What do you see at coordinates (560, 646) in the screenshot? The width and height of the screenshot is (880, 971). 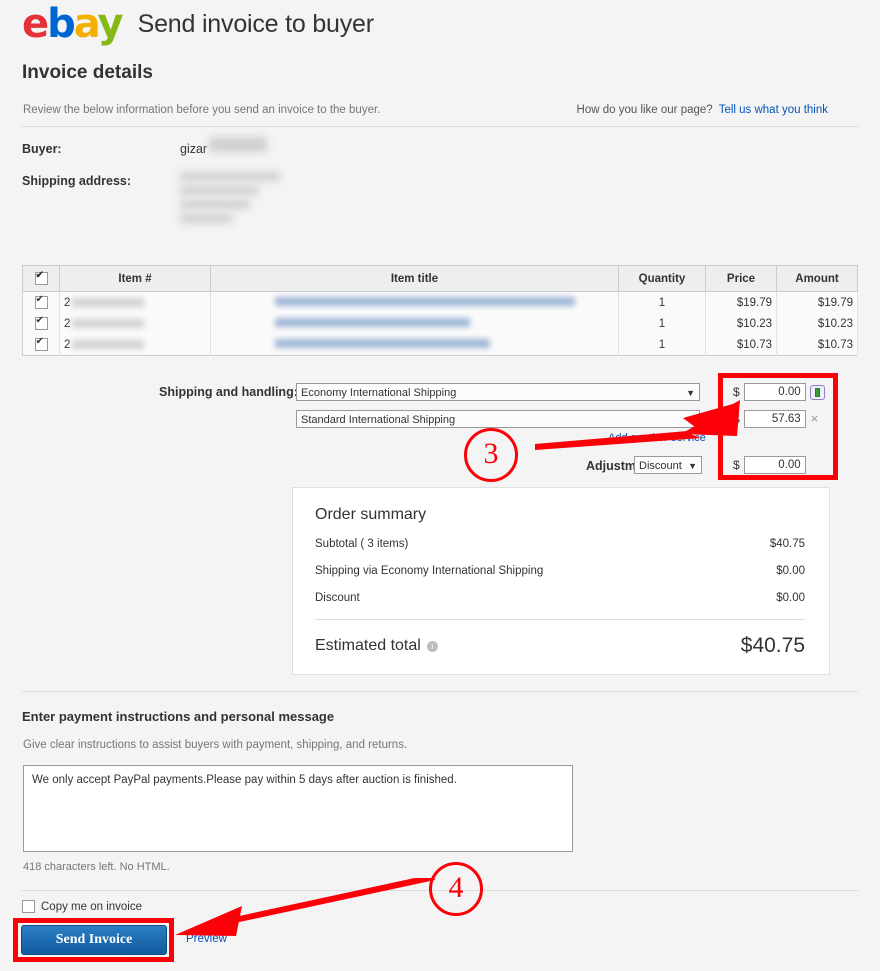 I see `summary-row-total: Estimated total i $40.75` at bounding box center [560, 646].